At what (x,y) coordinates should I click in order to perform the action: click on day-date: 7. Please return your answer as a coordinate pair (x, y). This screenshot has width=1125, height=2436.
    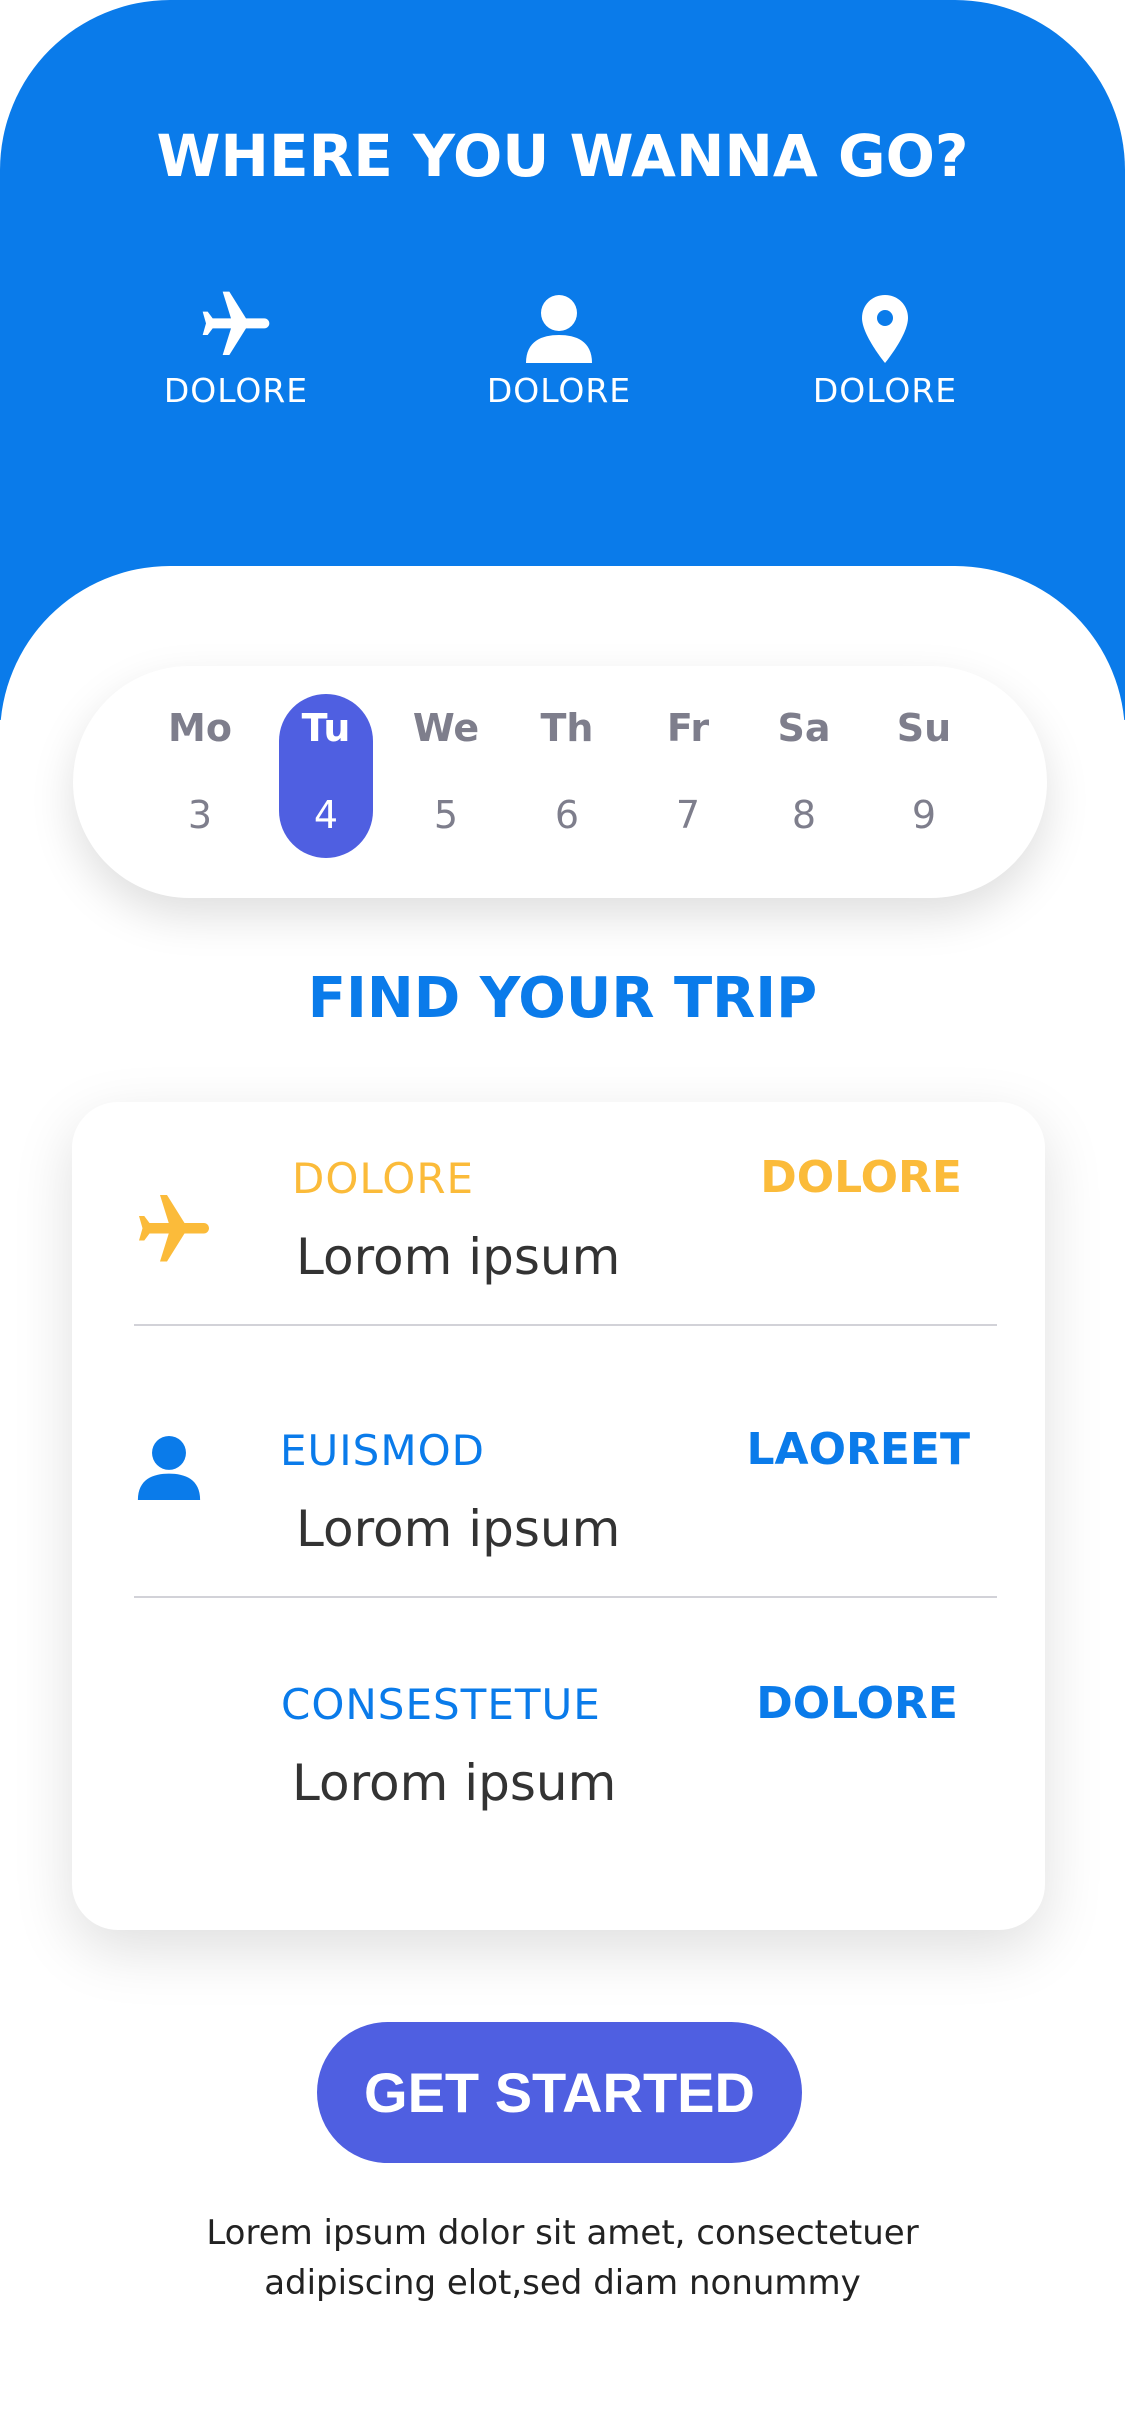
    Looking at the image, I should click on (688, 815).